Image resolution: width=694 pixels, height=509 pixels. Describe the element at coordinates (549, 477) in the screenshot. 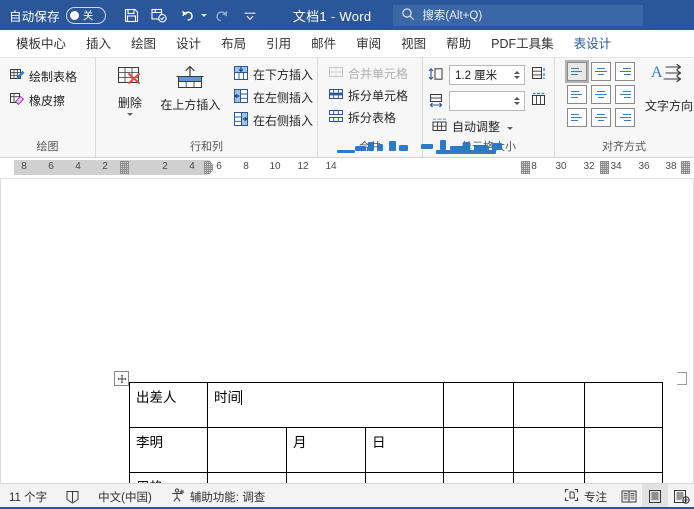

I see `table-cell-r3c6` at that location.